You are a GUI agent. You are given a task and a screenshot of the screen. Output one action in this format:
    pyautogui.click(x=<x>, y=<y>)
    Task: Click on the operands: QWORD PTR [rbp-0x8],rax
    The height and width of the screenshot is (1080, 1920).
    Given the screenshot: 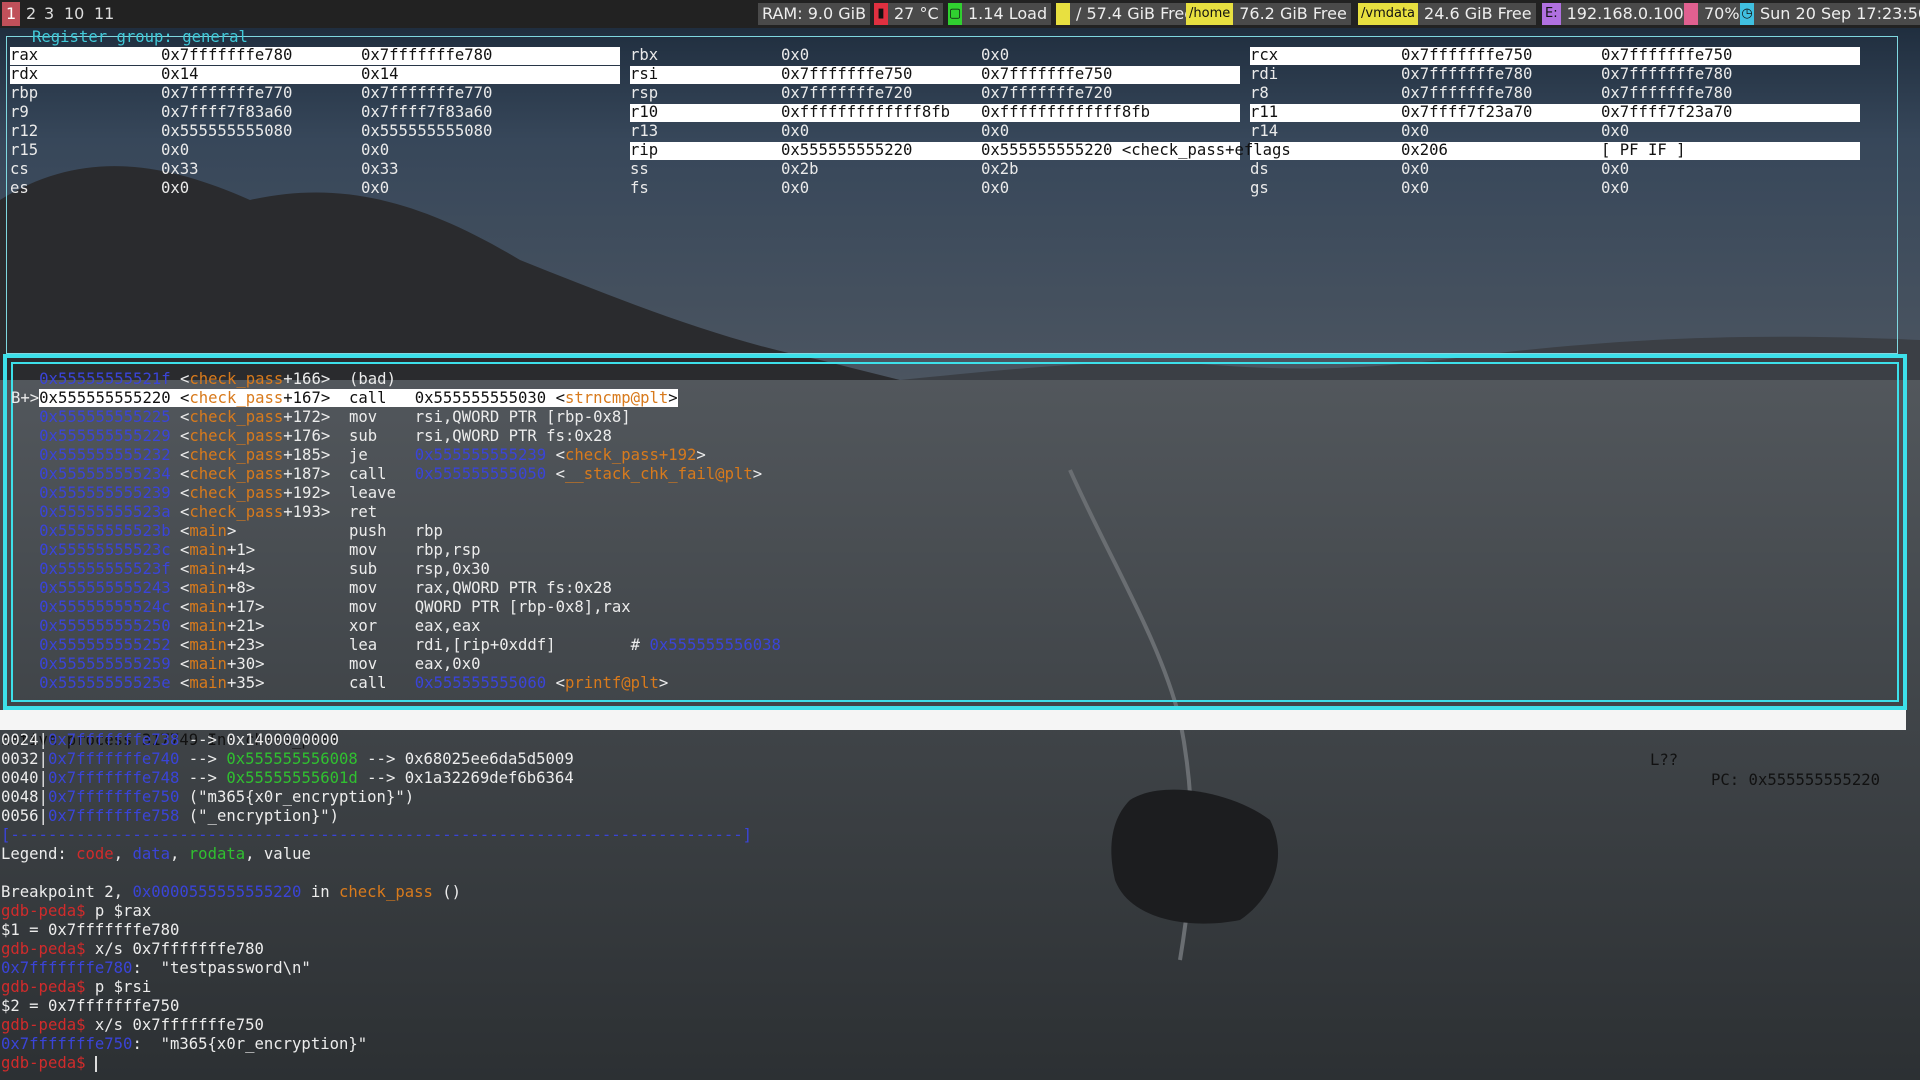 What is the action you would take?
    pyautogui.click(x=522, y=607)
    